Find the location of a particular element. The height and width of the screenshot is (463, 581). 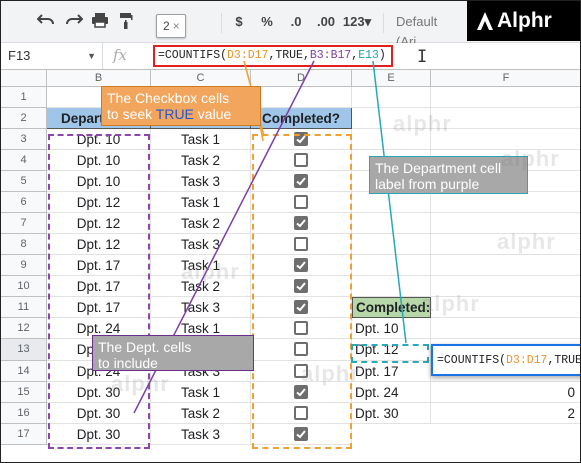

chevron-down-icon: ▼ is located at coordinates (91, 56).